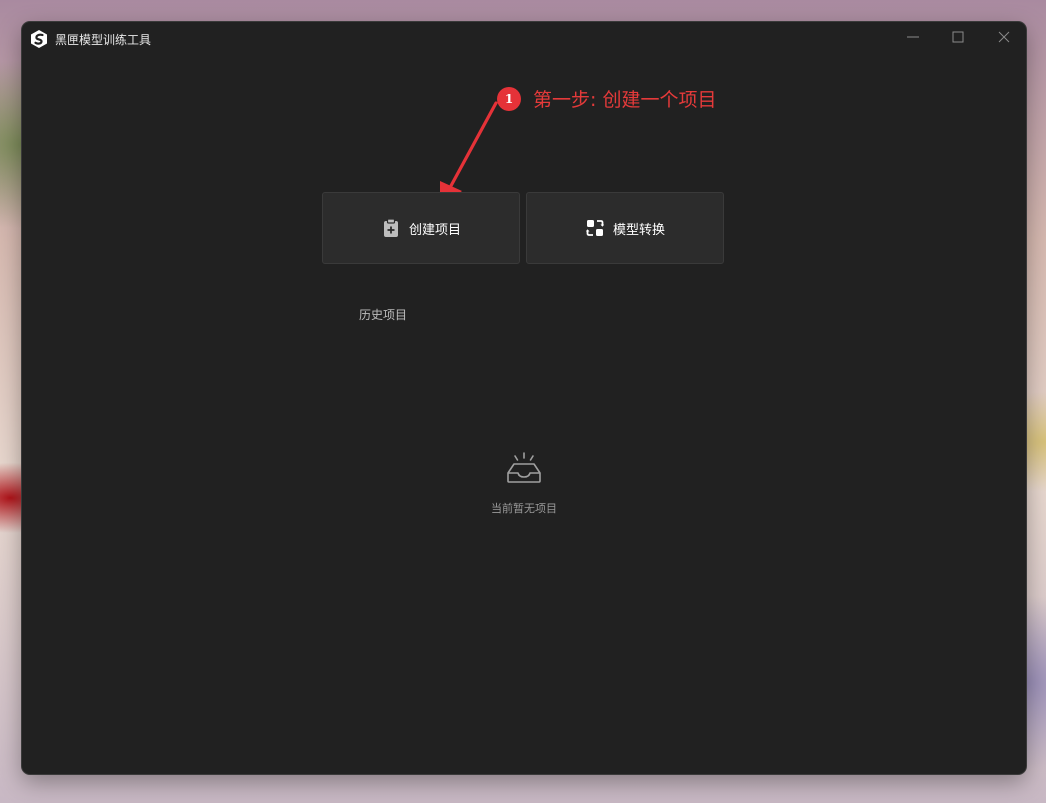 This screenshot has height=803, width=1046. I want to click on annotation-arrow-icon, so click(469, 154).